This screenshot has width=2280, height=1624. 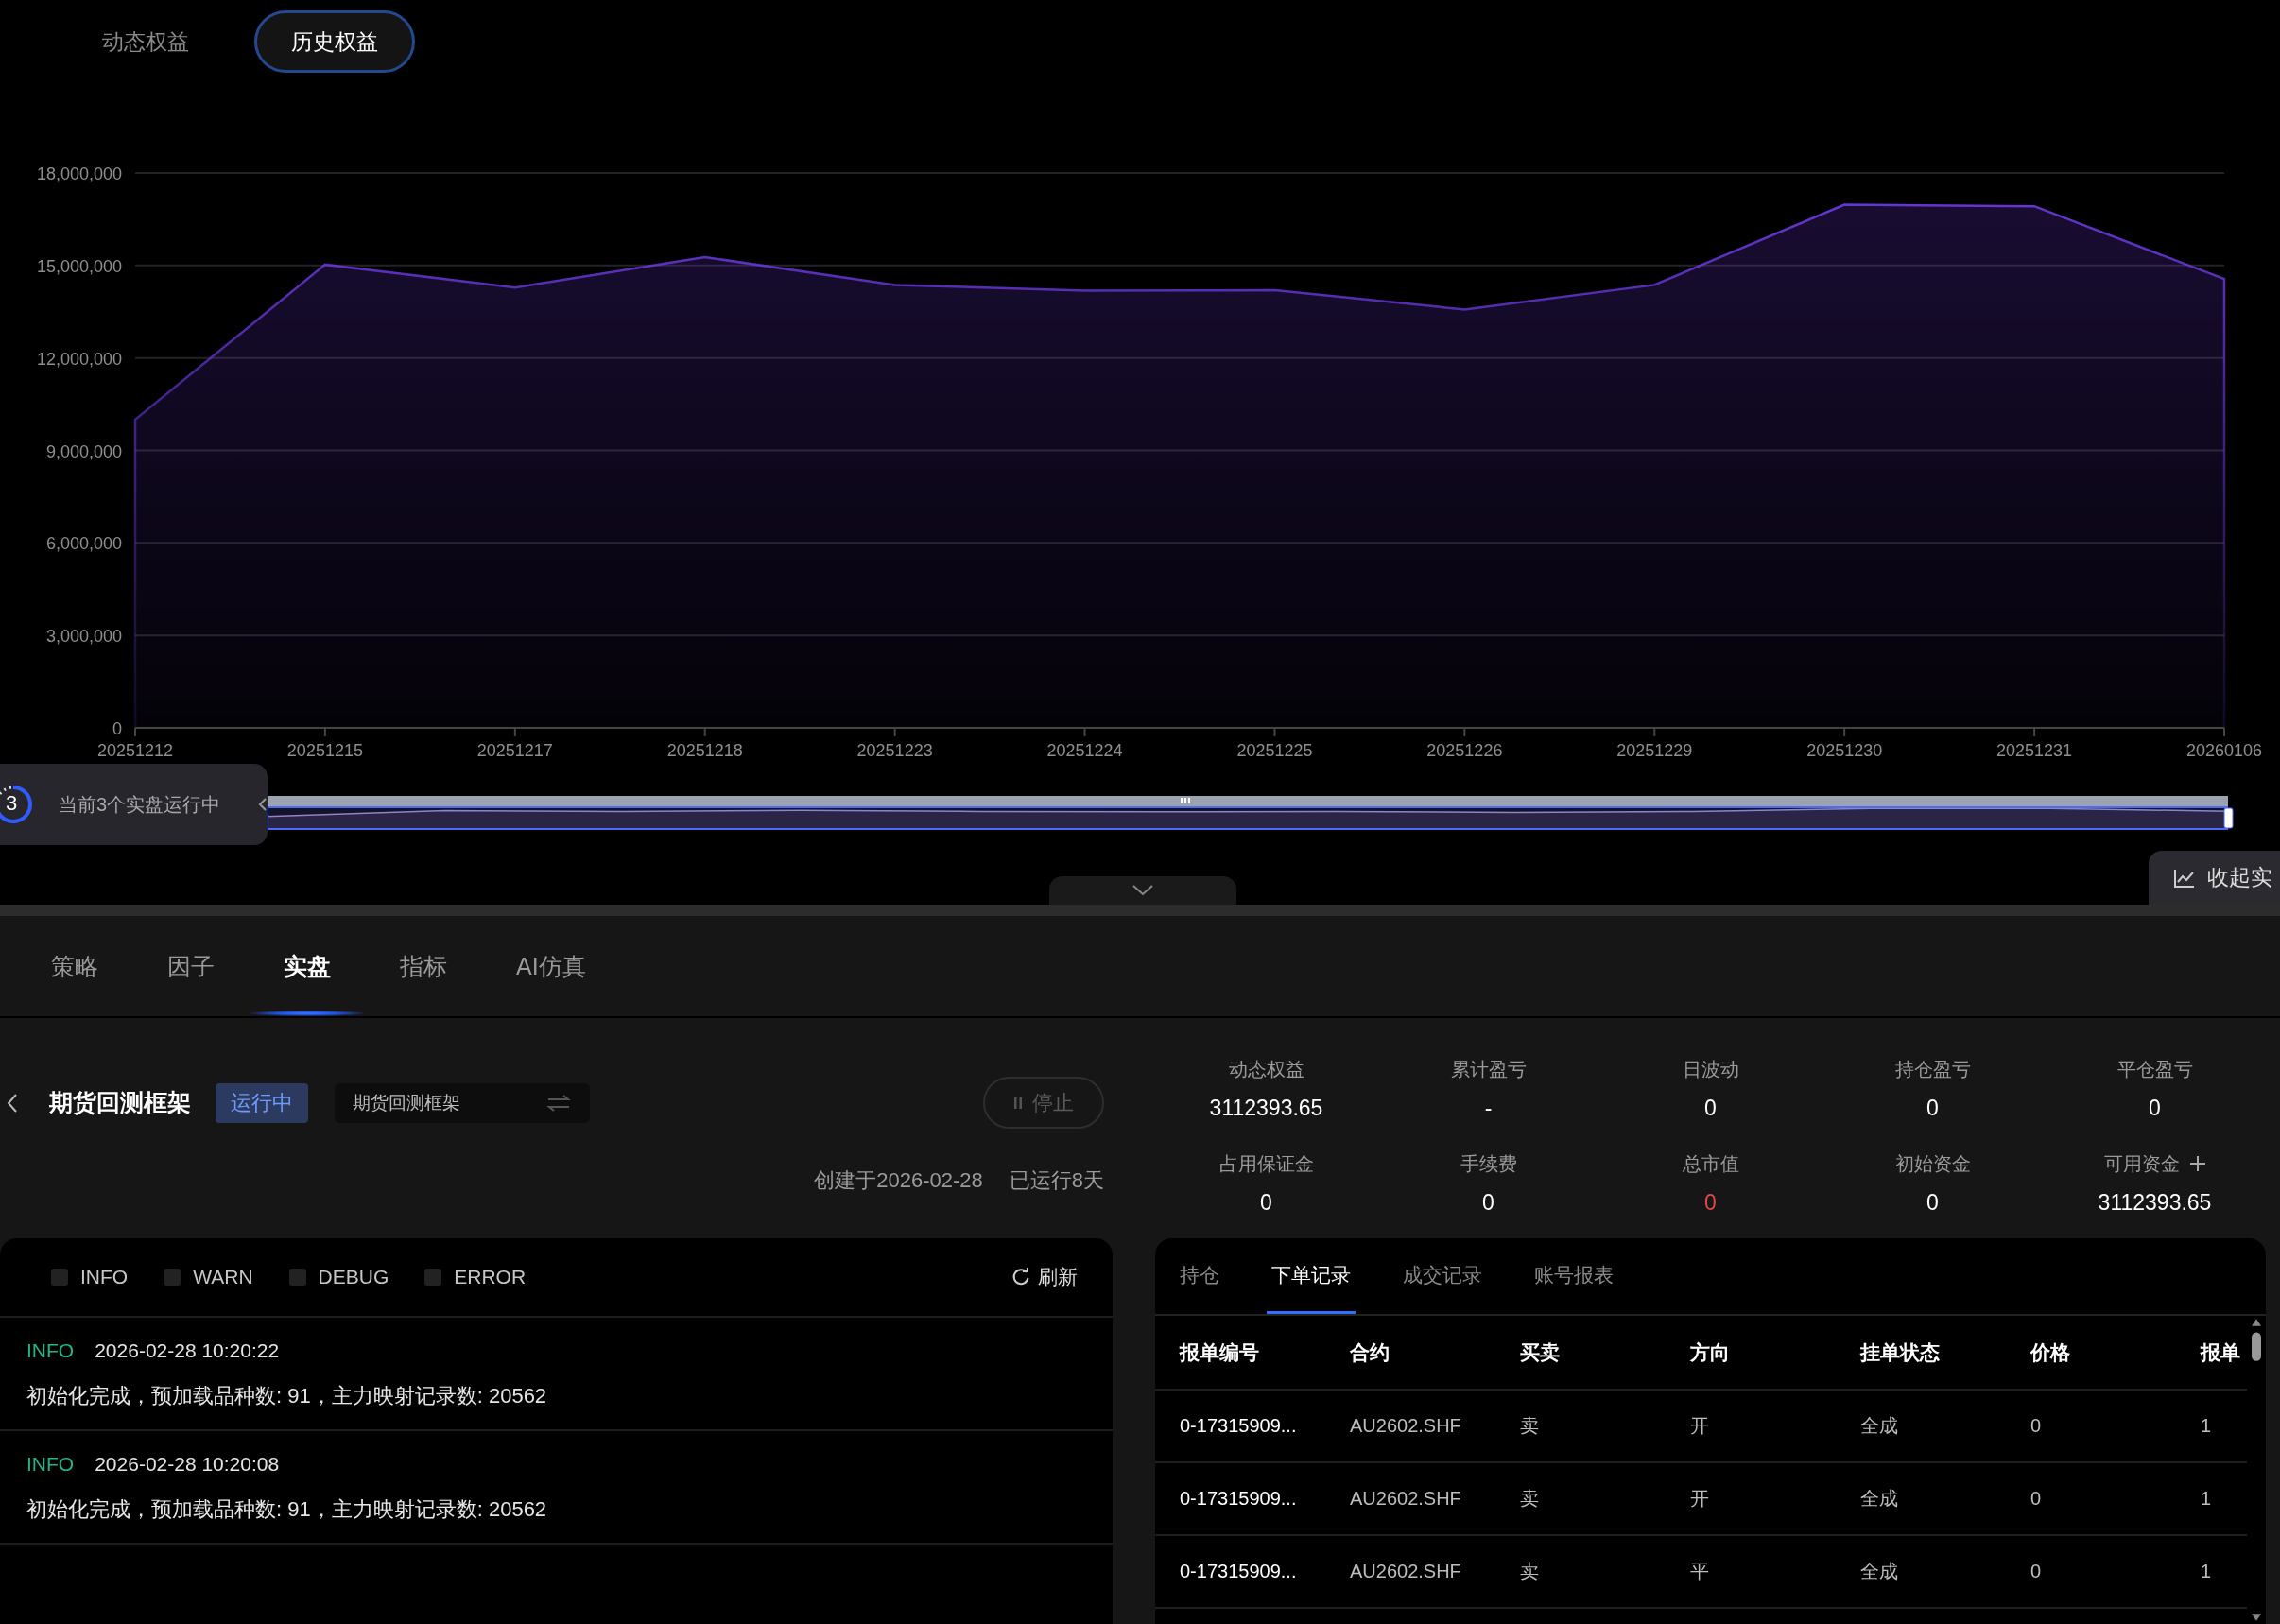 I want to click on running-text: 当前3个实盘运行中, so click(x=140, y=804).